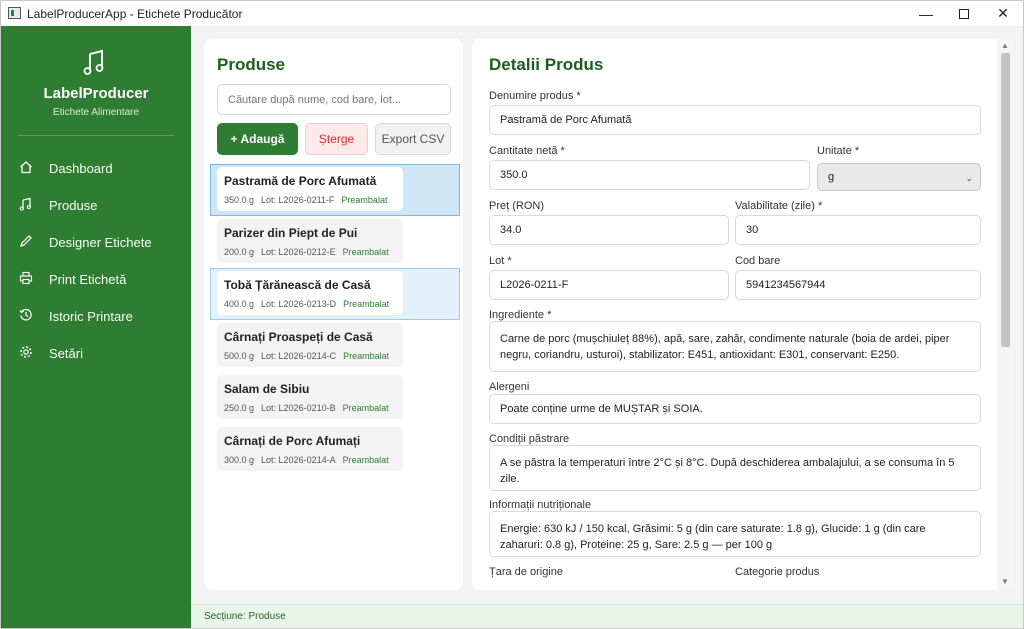 This screenshot has width=1024, height=629. Describe the element at coordinates (298, 408) in the screenshot. I see `product-lot: Lot: L2026-0210-B` at that location.